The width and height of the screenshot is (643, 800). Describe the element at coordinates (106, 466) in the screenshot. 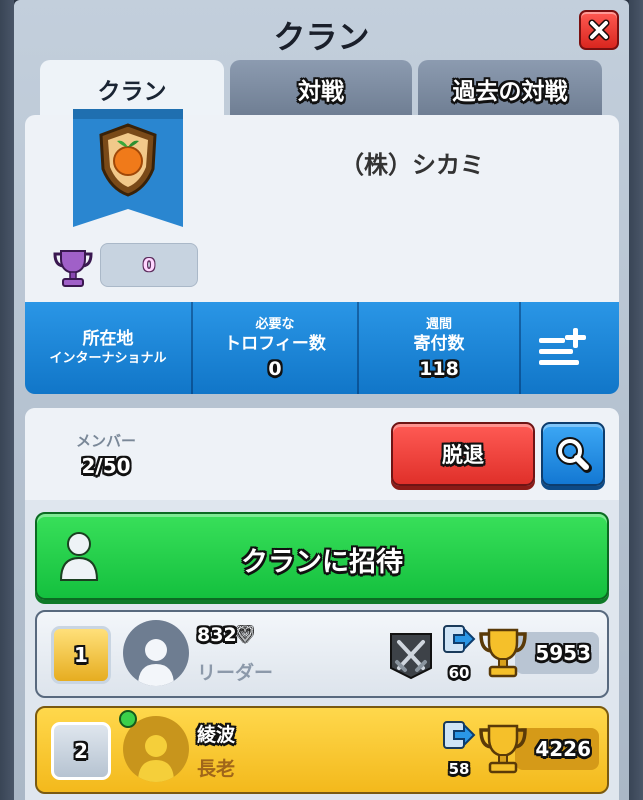

I see `members-count: 2/50` at that location.